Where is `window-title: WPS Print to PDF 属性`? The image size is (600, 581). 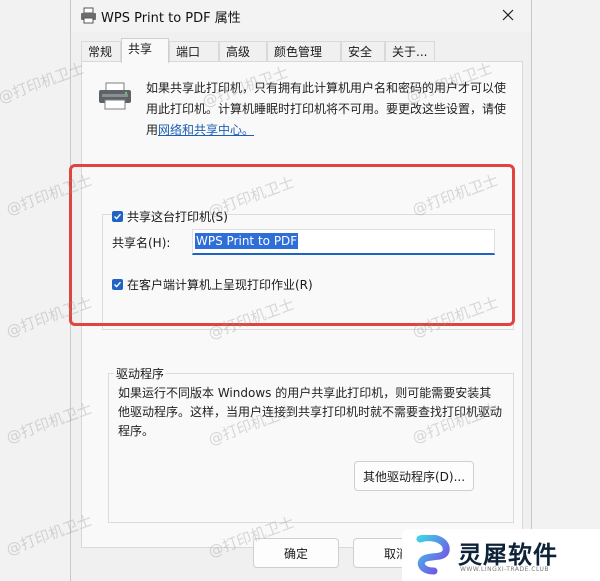
window-title: WPS Print to PDF 属性 is located at coordinates (171, 18).